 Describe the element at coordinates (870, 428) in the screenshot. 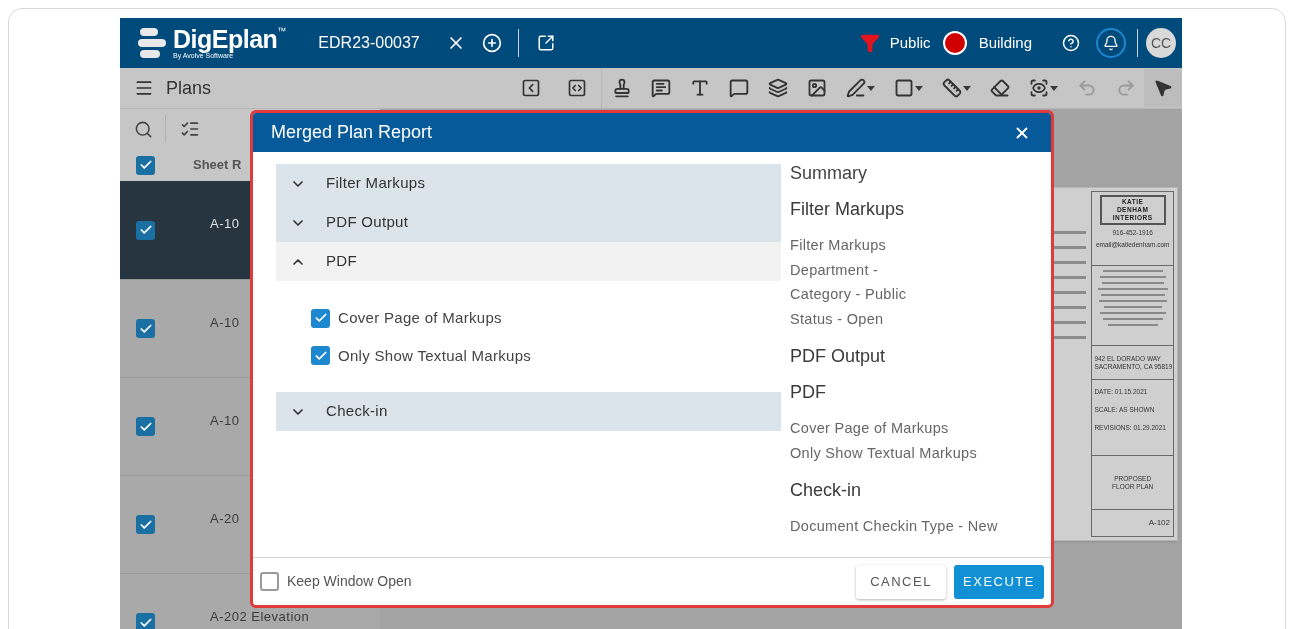

I see `summary-line: Cover Page of Markups` at that location.